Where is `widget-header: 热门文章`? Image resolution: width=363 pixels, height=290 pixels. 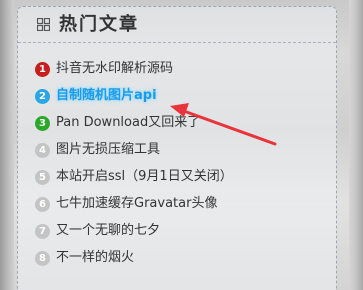
widget-header: 热门文章 is located at coordinates (177, 25).